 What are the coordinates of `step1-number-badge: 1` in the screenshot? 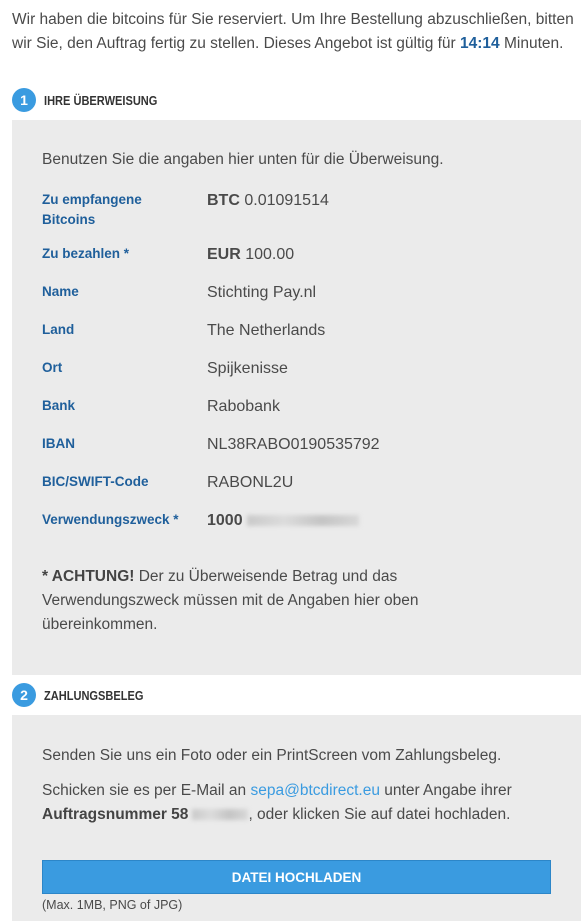 It's located at (24, 100).